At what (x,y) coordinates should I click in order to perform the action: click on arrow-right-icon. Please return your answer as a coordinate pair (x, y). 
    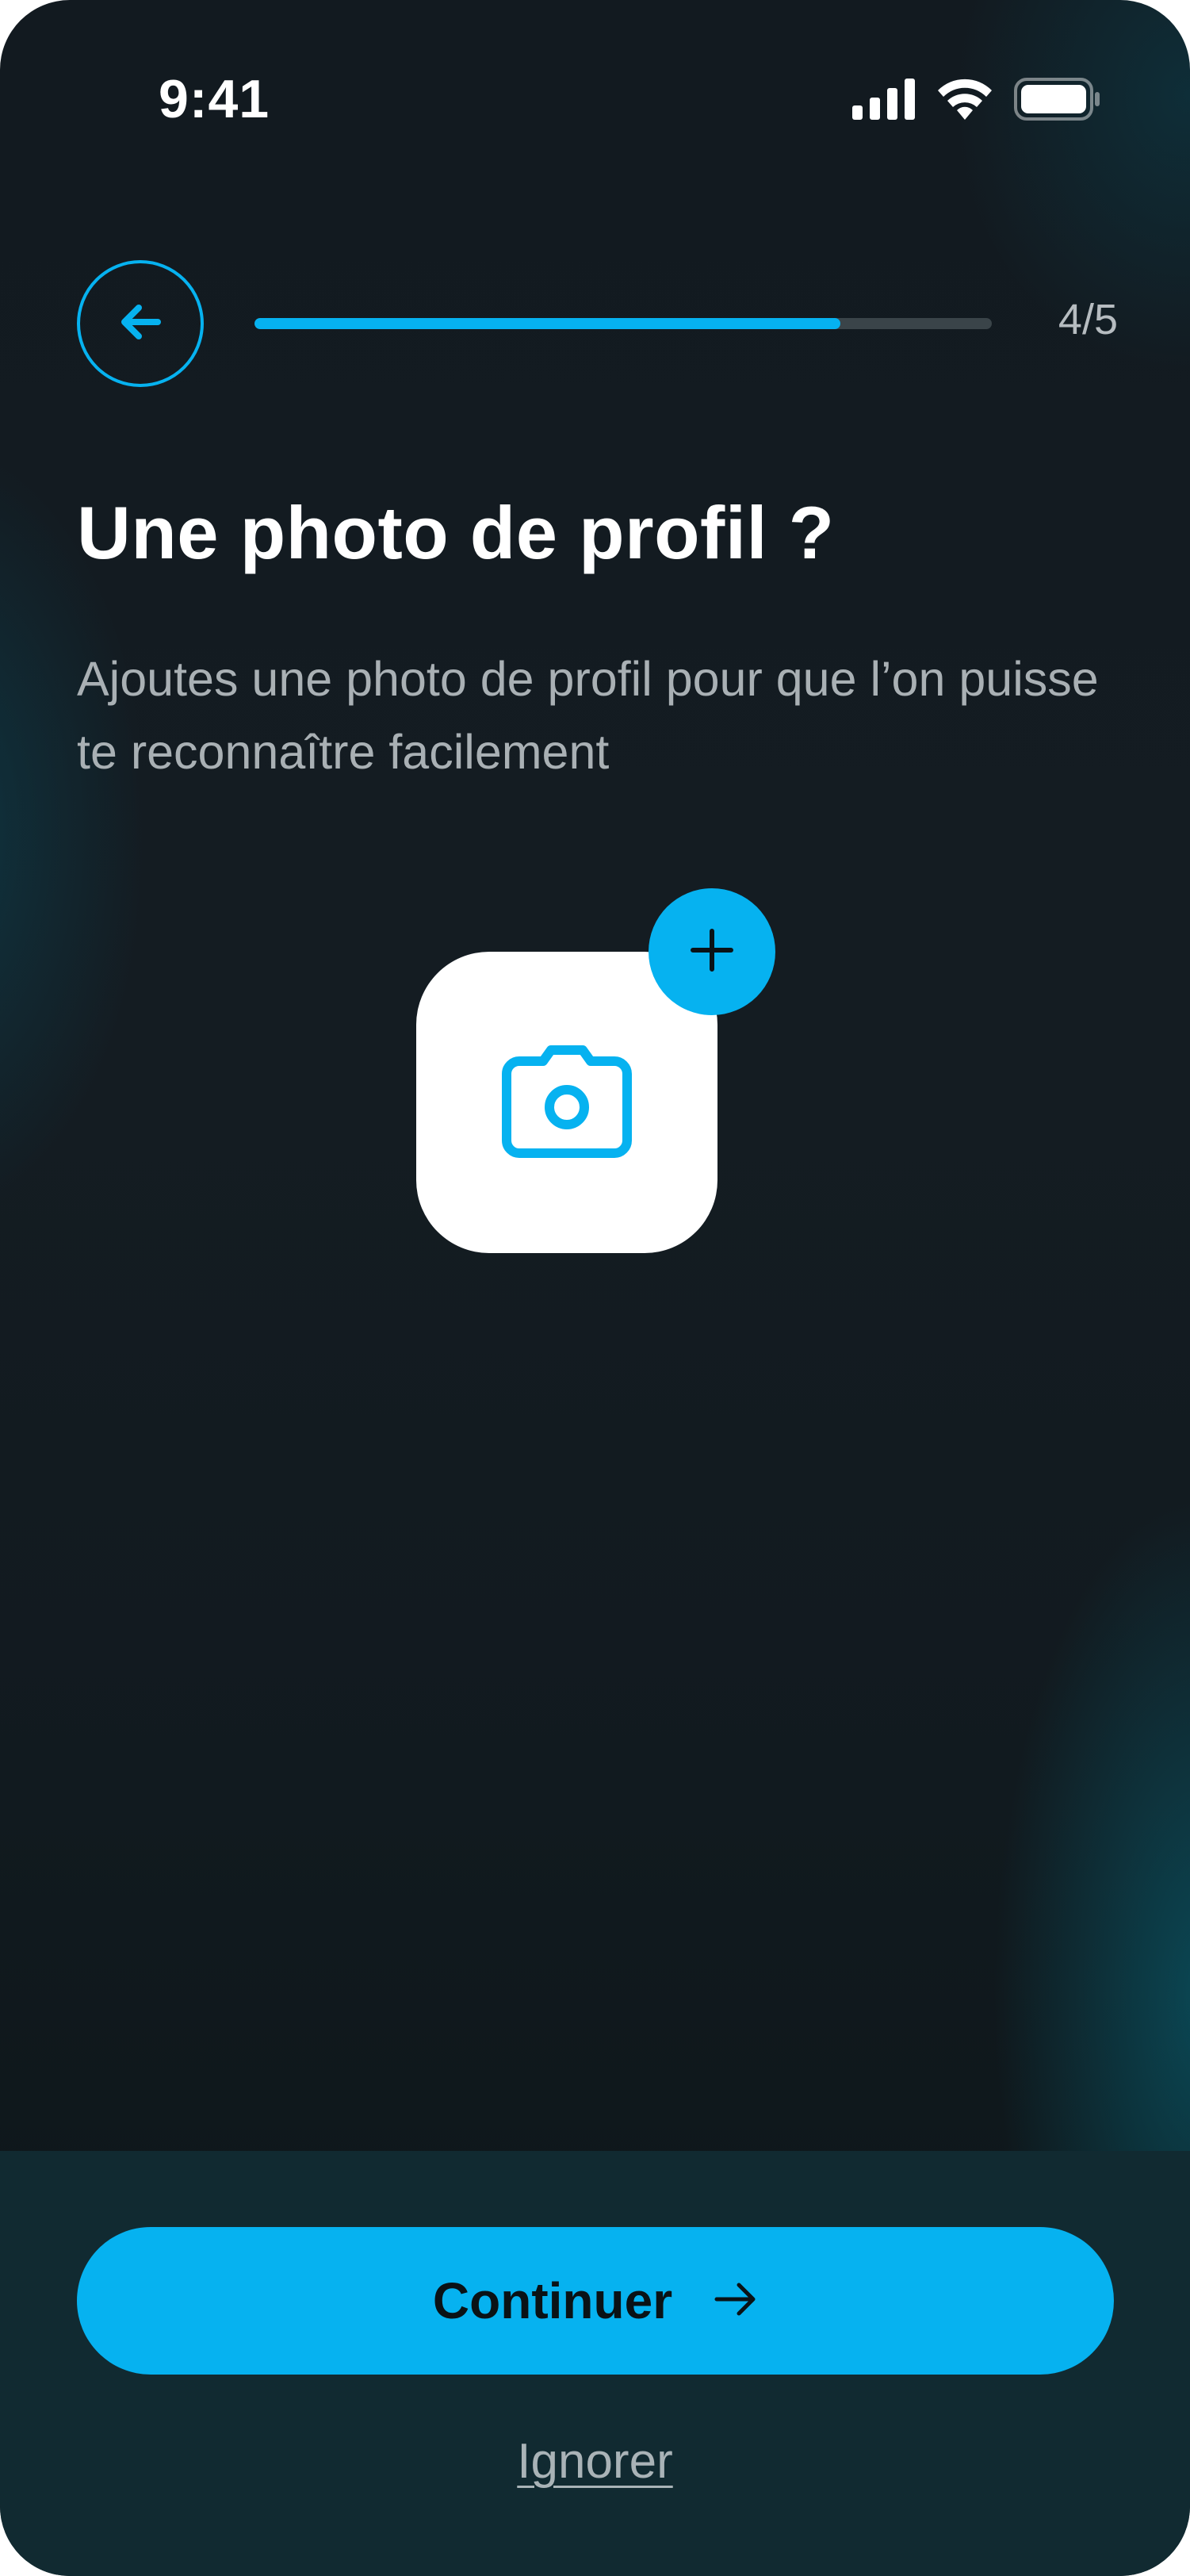
    Looking at the image, I should click on (736, 2301).